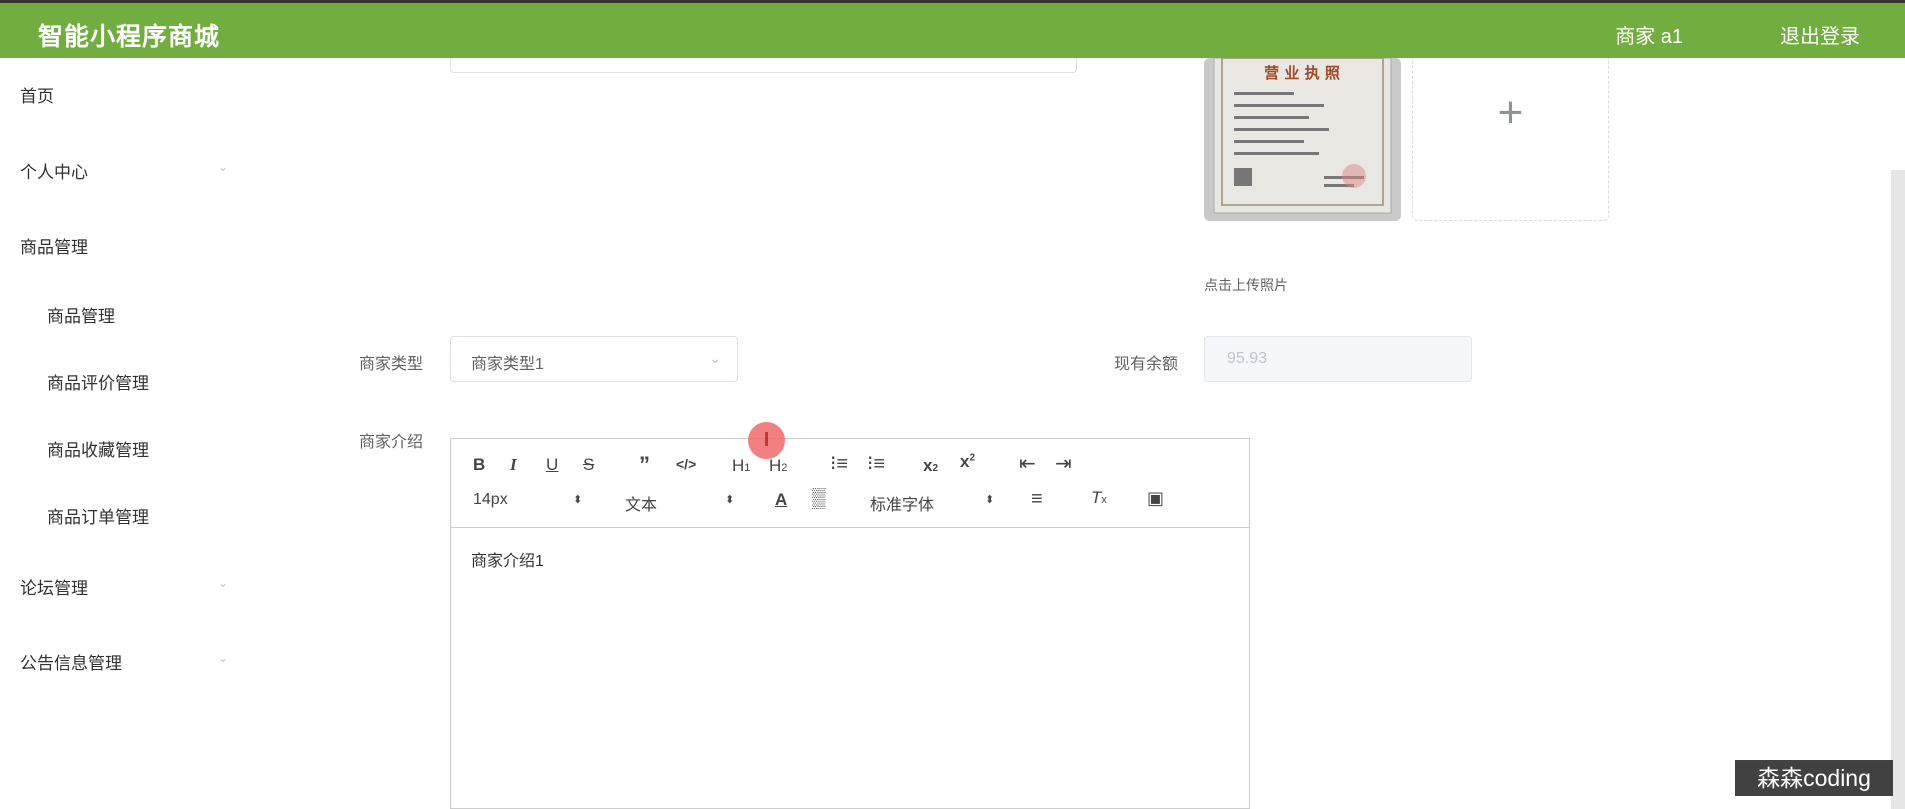 The height and width of the screenshot is (809, 1905). What do you see at coordinates (528, 500) in the screenshot?
I see `font-size-select: 14px ⬍` at bounding box center [528, 500].